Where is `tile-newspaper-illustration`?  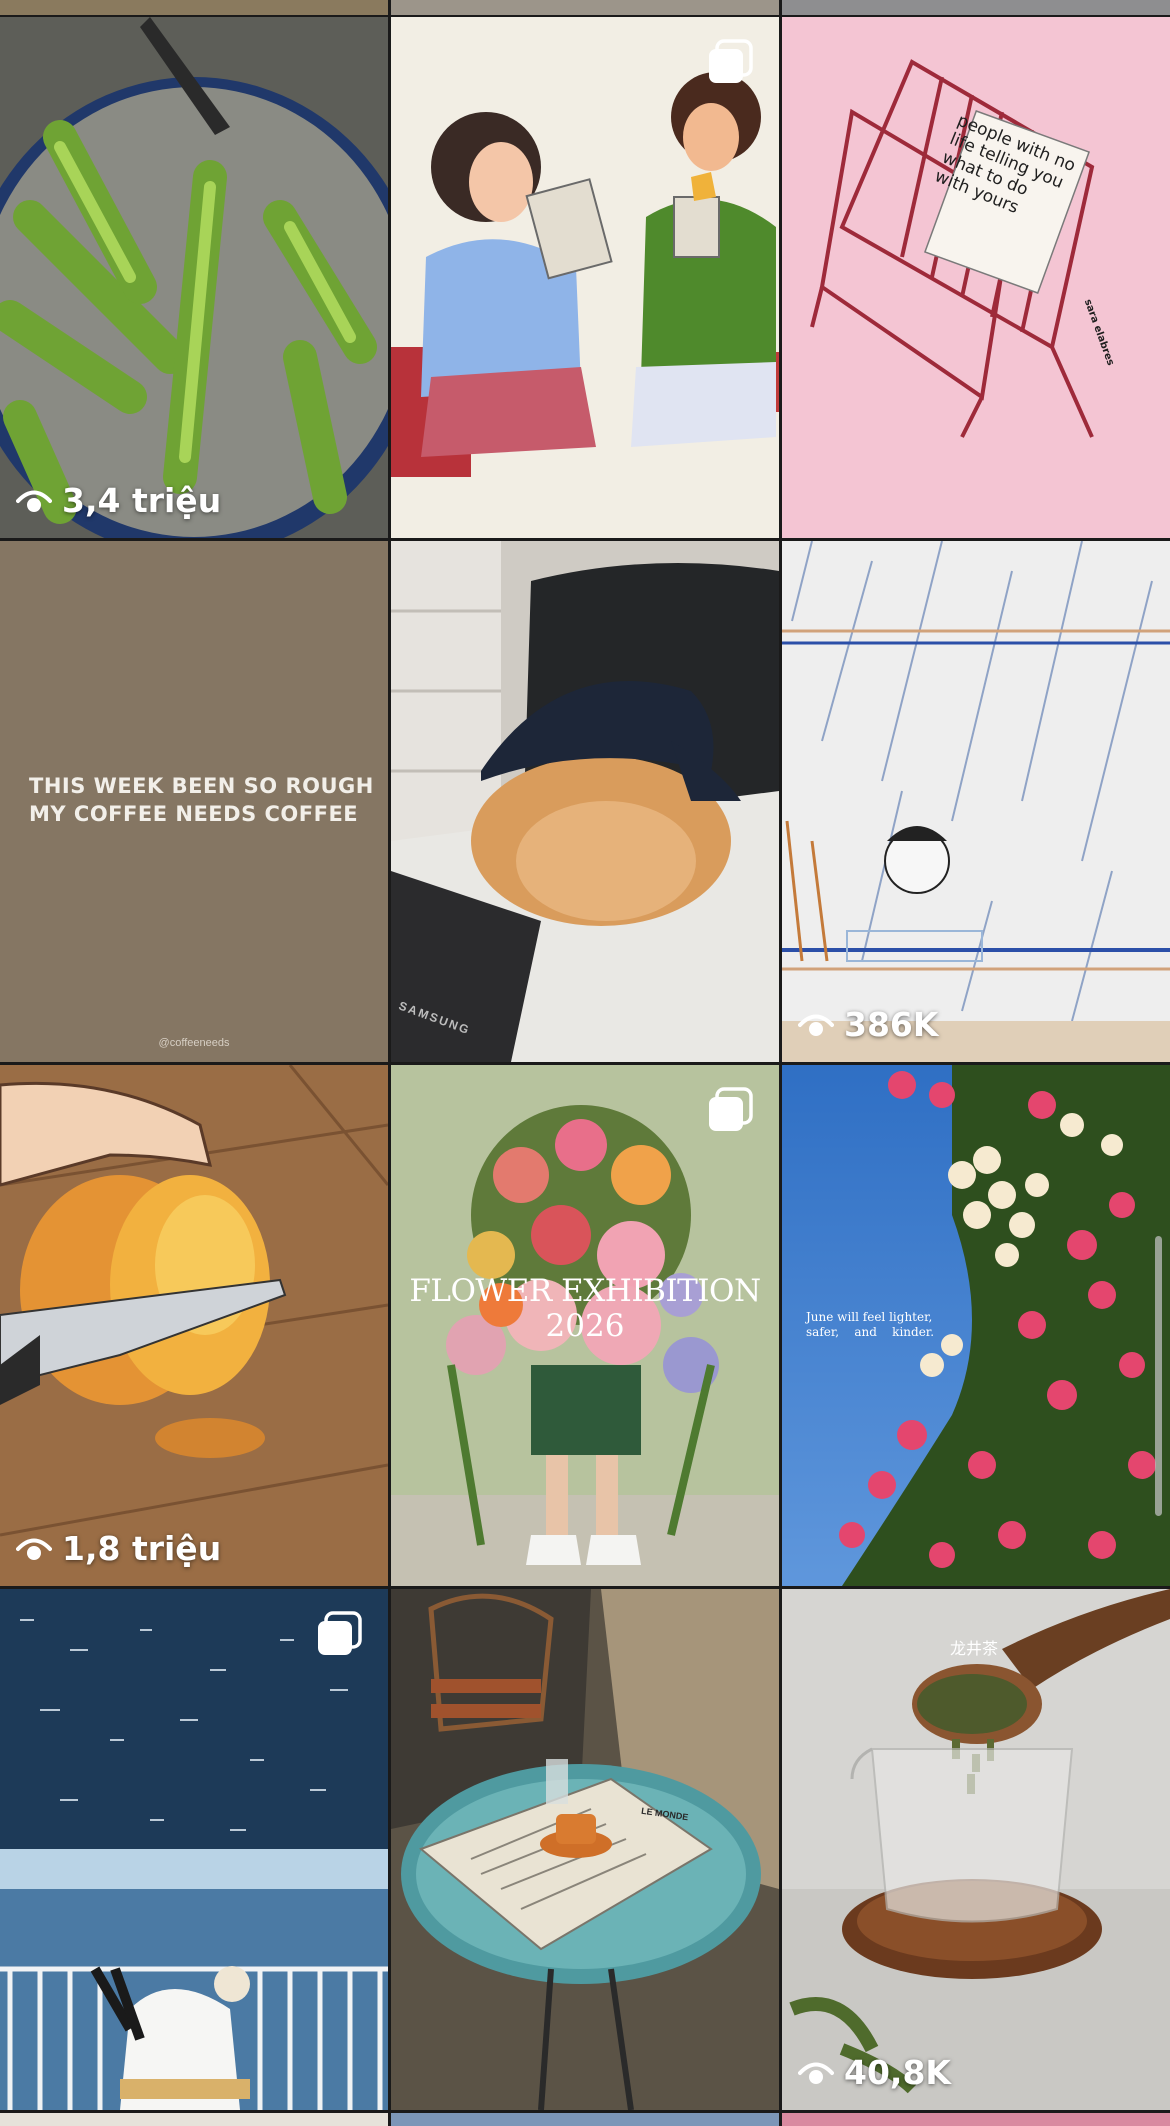 tile-newspaper-illustration is located at coordinates (585, 277).